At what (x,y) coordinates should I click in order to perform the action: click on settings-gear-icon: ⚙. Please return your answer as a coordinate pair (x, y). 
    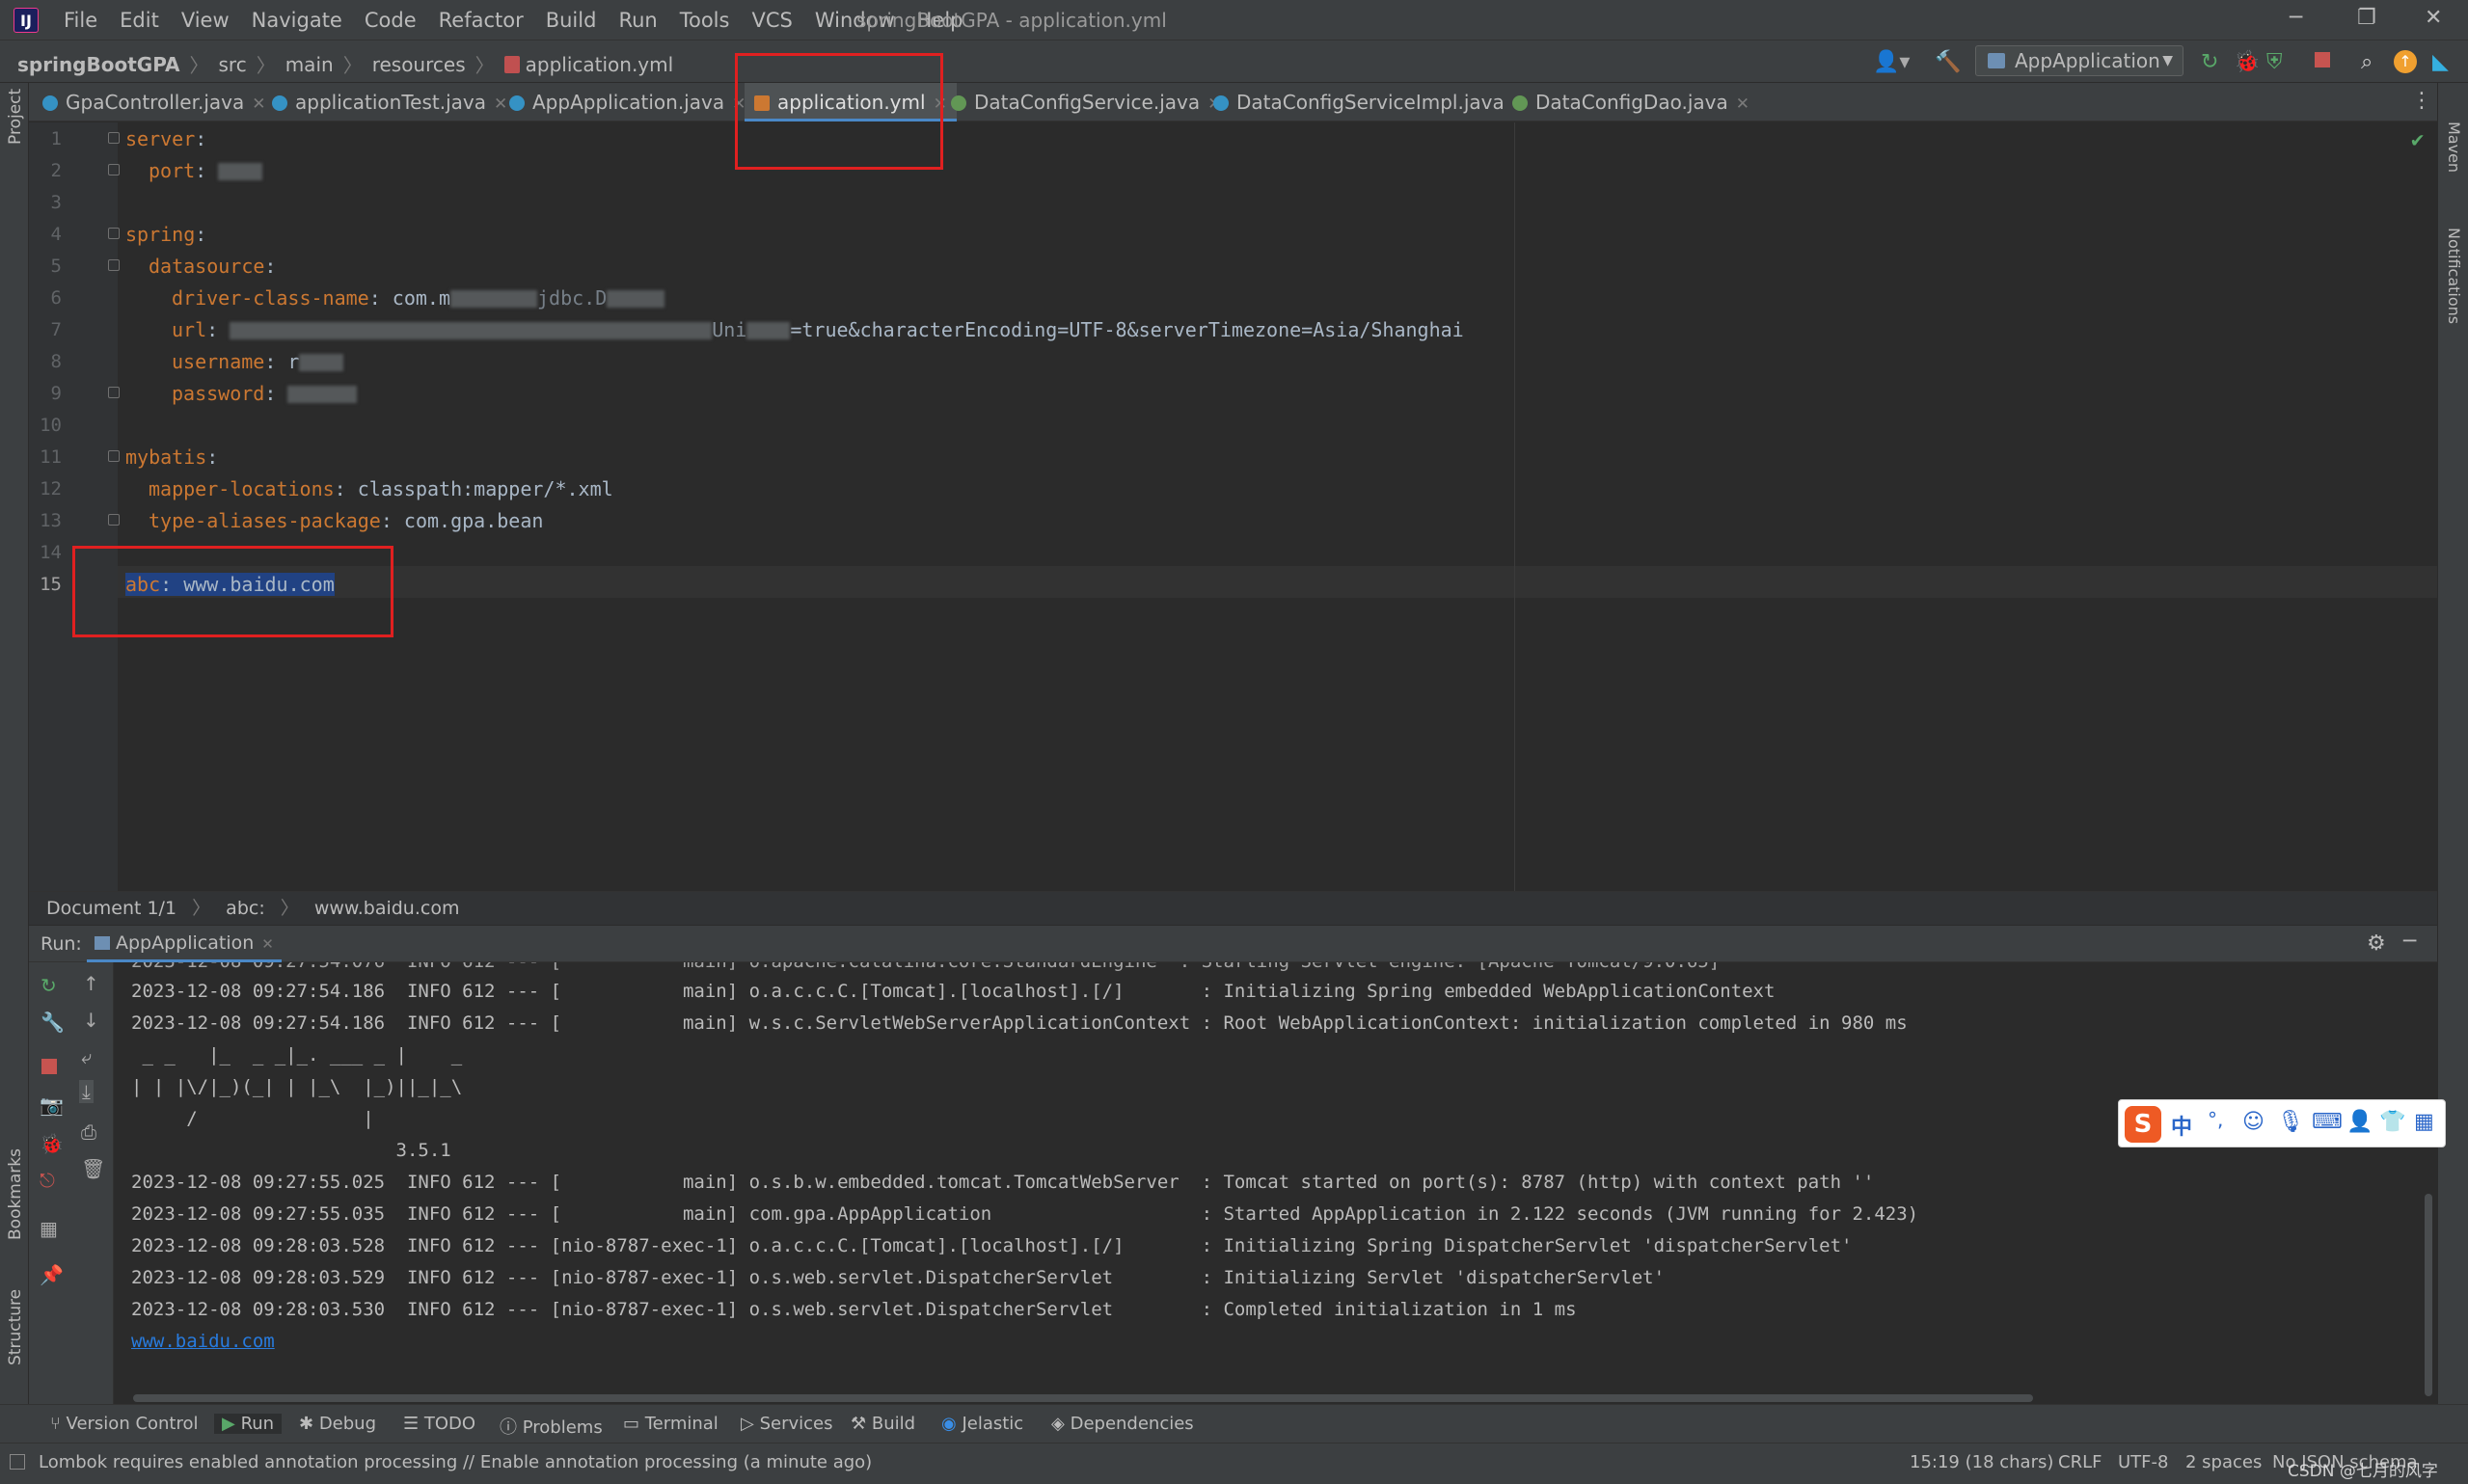
    Looking at the image, I should click on (2376, 943).